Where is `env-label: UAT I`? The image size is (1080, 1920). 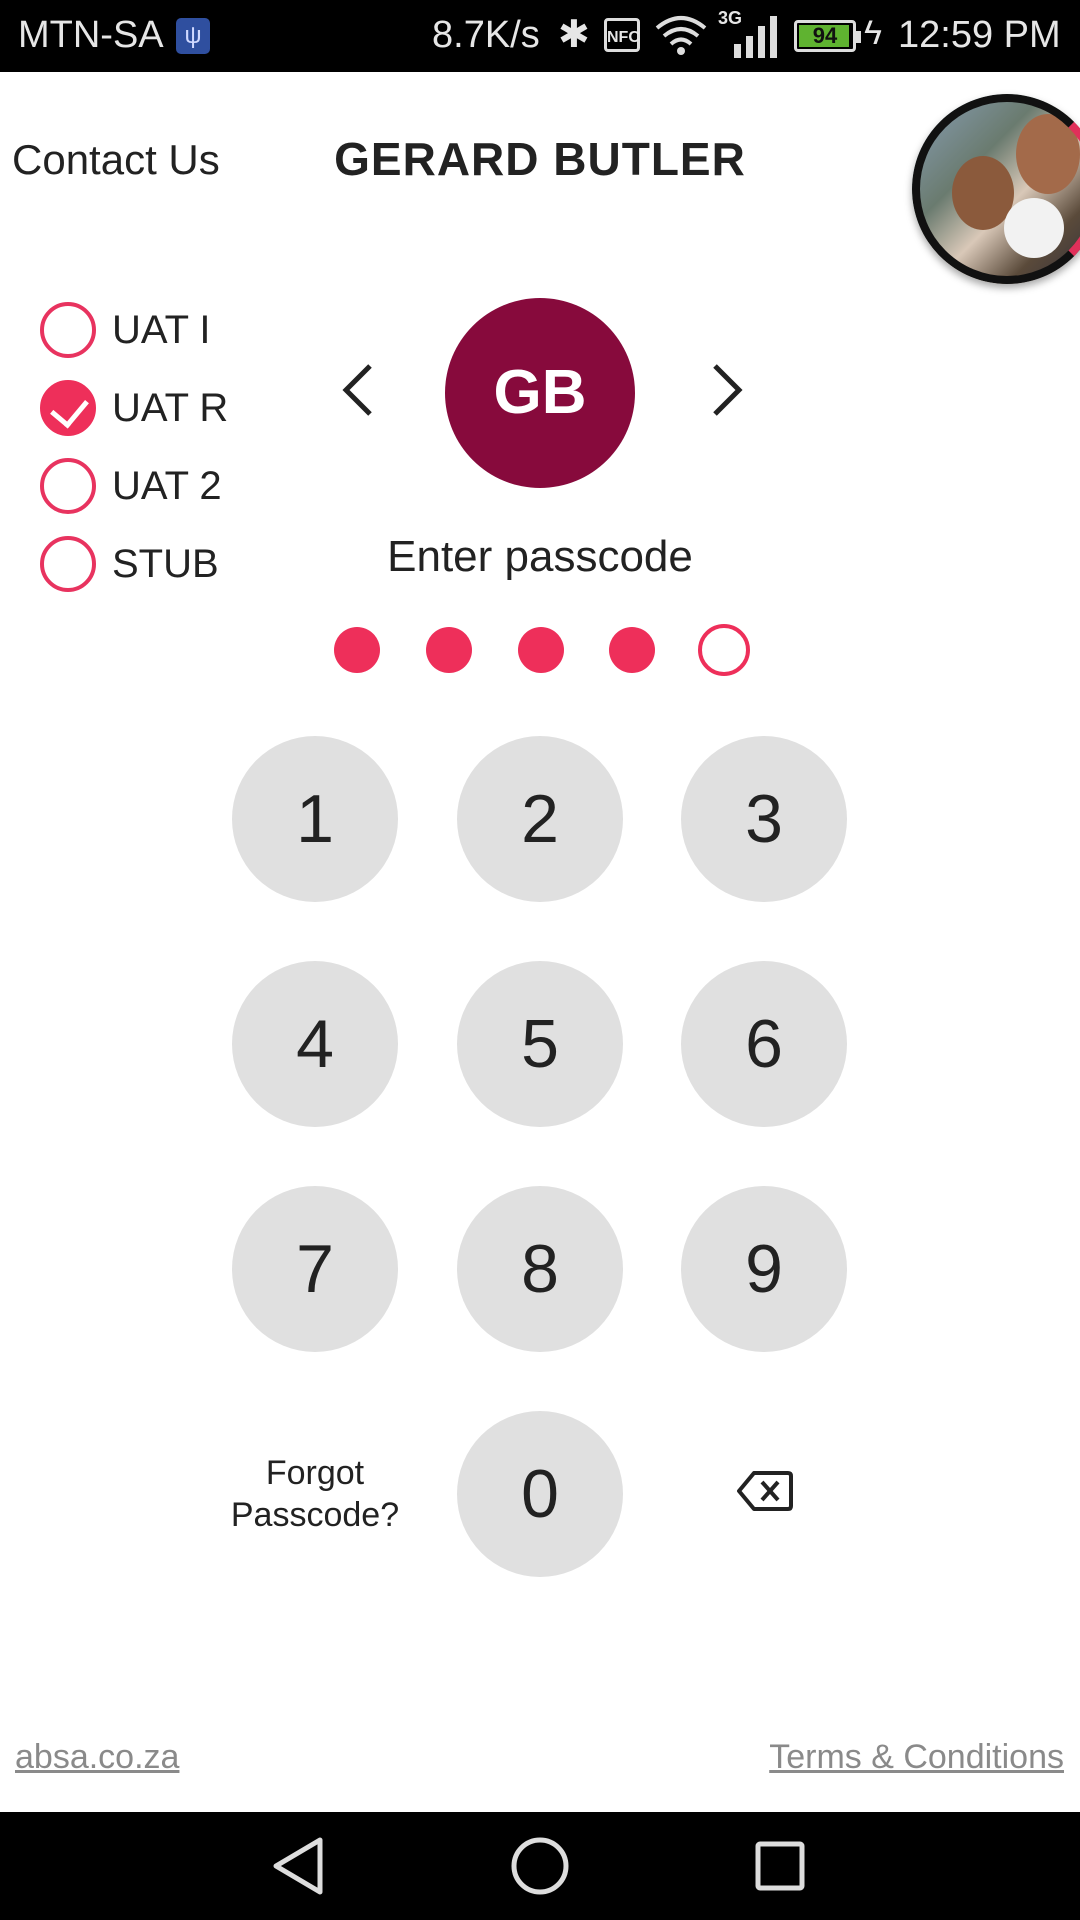
env-label: UAT I is located at coordinates (161, 330).